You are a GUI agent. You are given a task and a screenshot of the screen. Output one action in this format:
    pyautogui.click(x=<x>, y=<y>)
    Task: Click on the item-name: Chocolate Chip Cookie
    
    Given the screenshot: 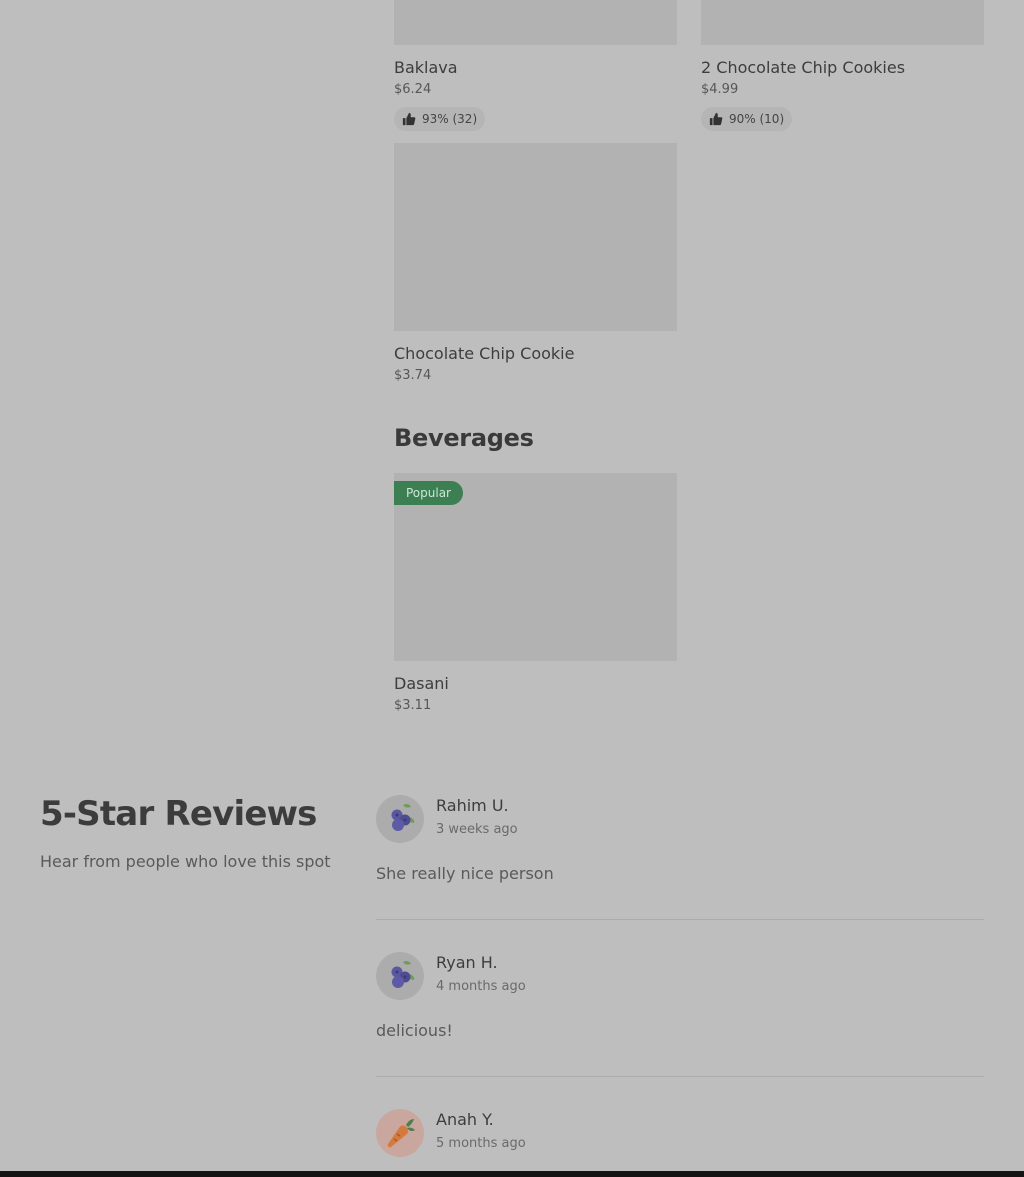 What is the action you would take?
    pyautogui.click(x=484, y=353)
    